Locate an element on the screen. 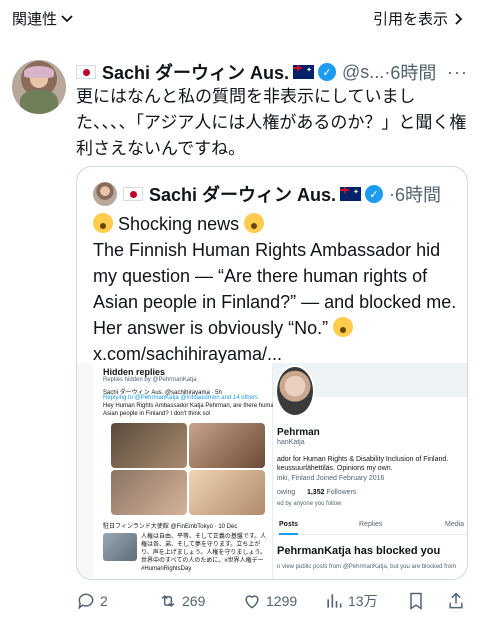  bookmark-icon is located at coordinates (416, 601).